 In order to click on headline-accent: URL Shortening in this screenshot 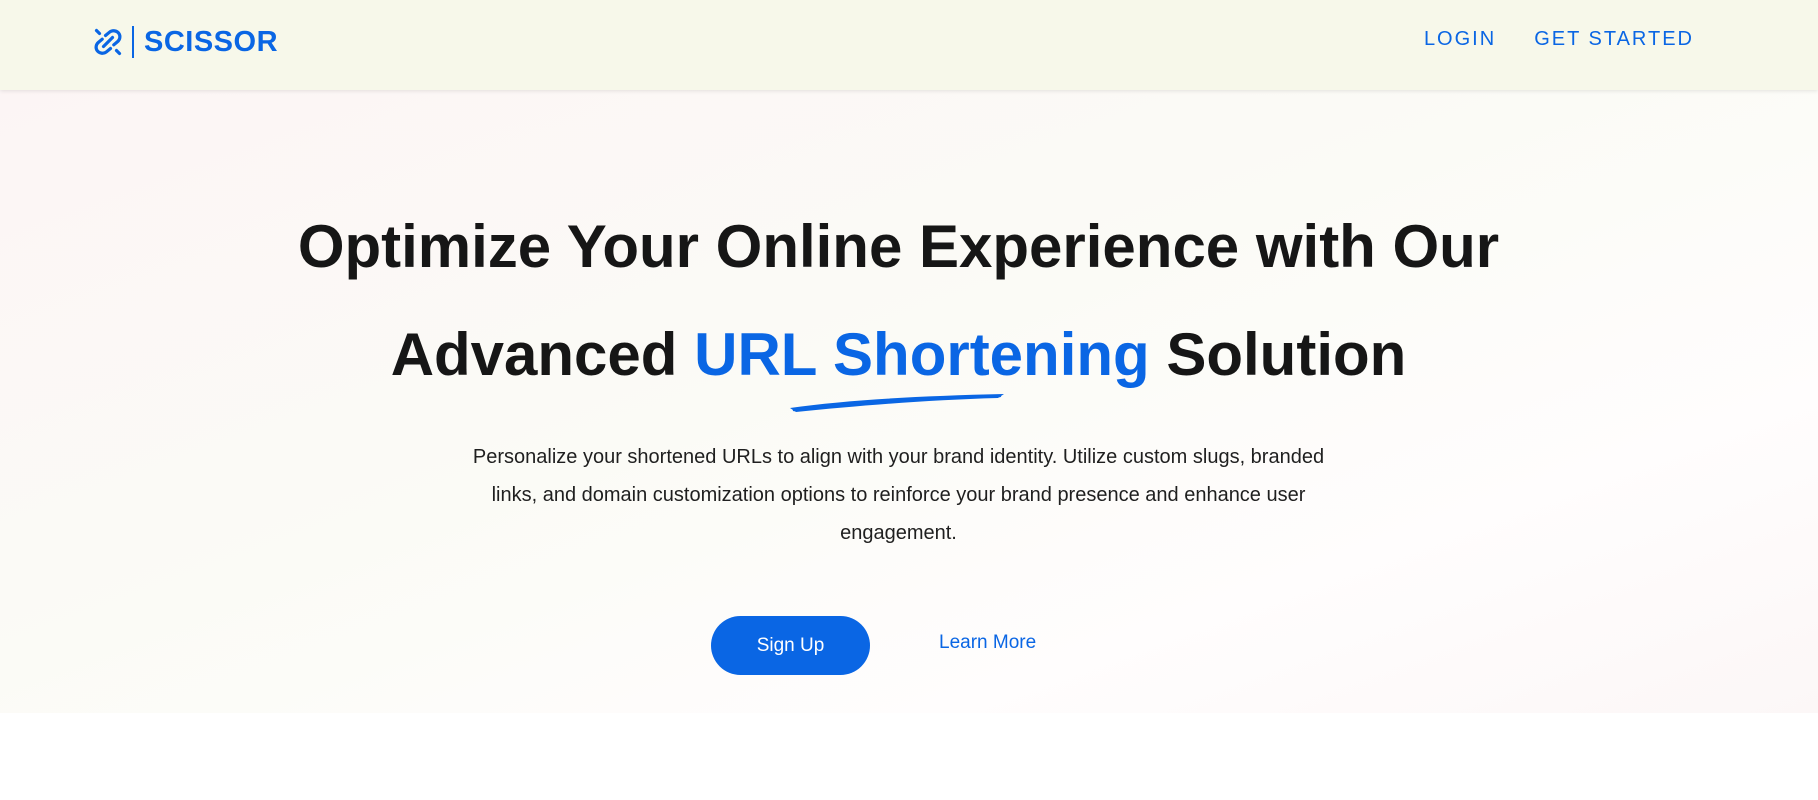, I will do `click(922, 354)`.